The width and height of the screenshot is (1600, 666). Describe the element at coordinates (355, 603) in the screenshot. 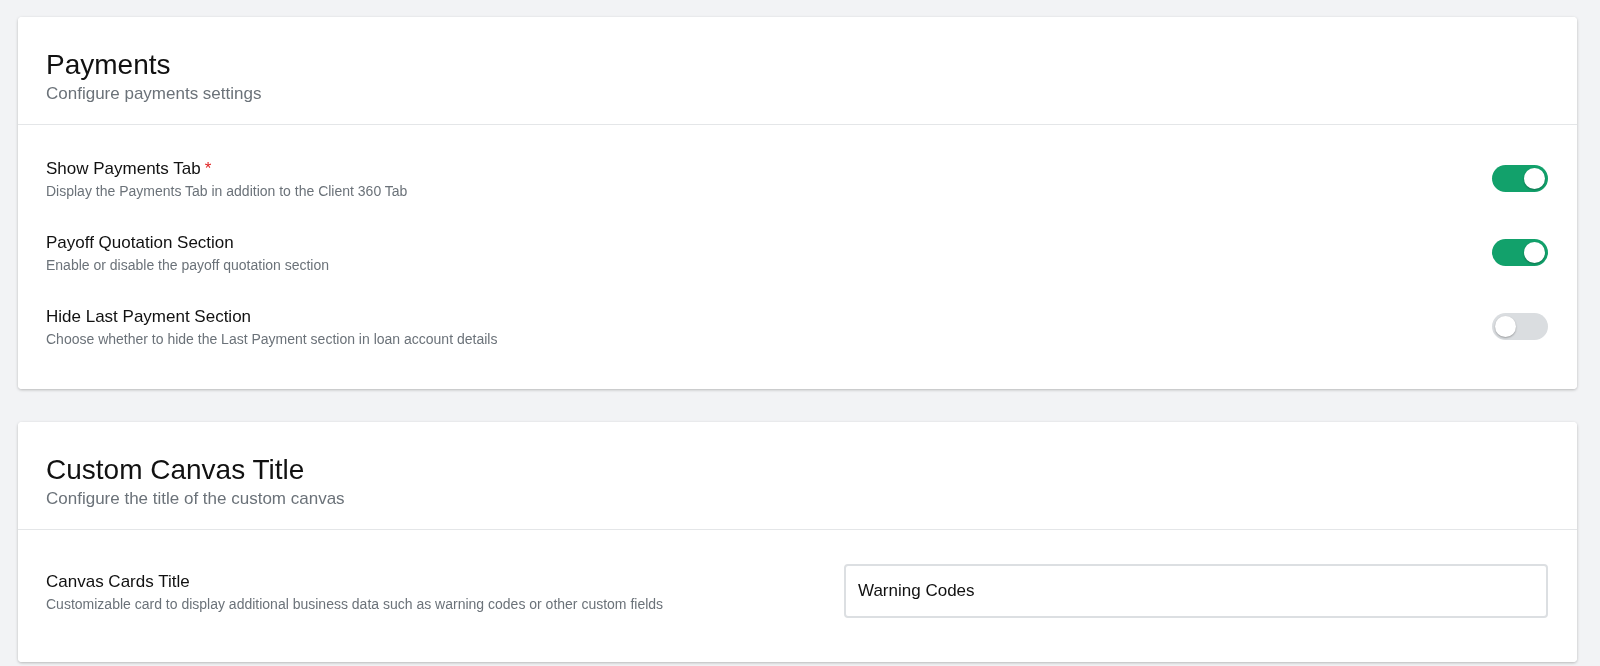

I see `setting-description: Customizable card to display additional business data such as warning codes or other custom fields` at that location.